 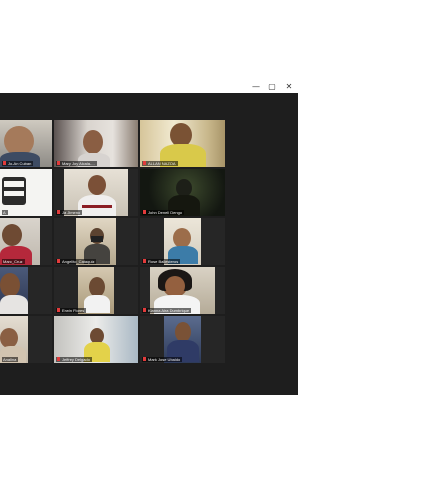 I want to click on participant-name: Erwin Flores, so click(x=71, y=310).